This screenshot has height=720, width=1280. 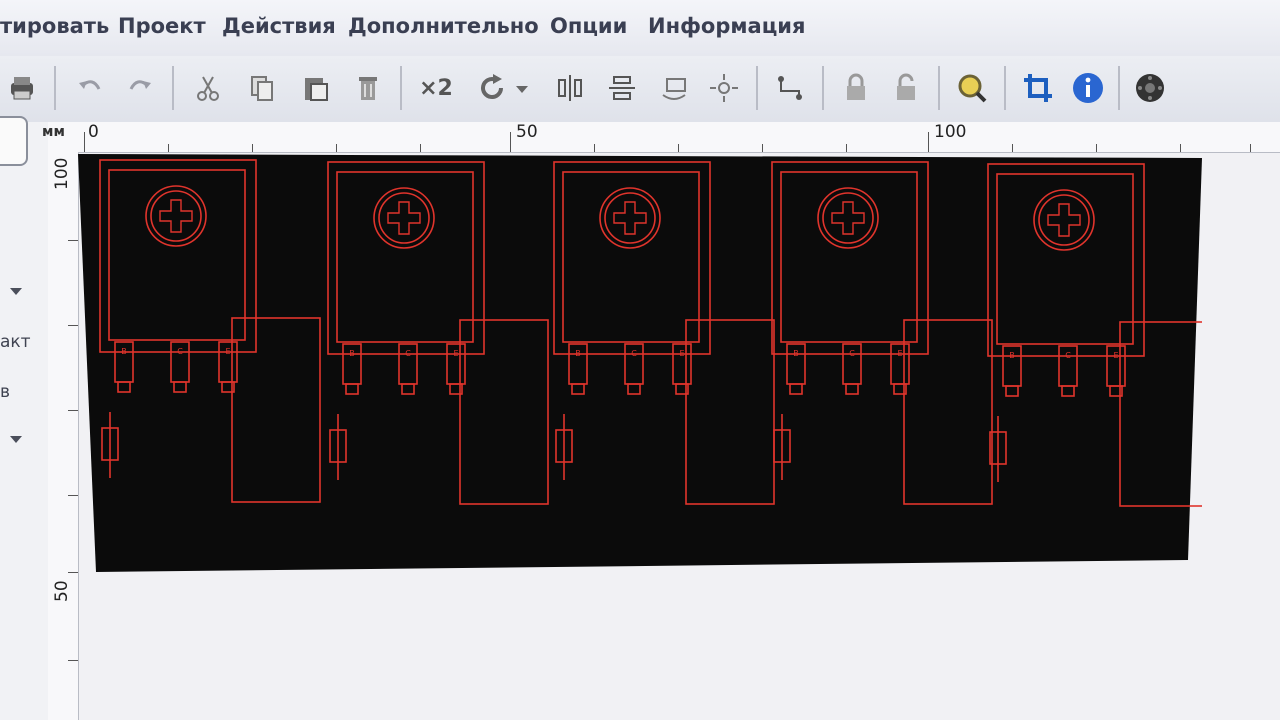 What do you see at coordinates (790, 88) in the screenshot?
I see `connection-icon` at bounding box center [790, 88].